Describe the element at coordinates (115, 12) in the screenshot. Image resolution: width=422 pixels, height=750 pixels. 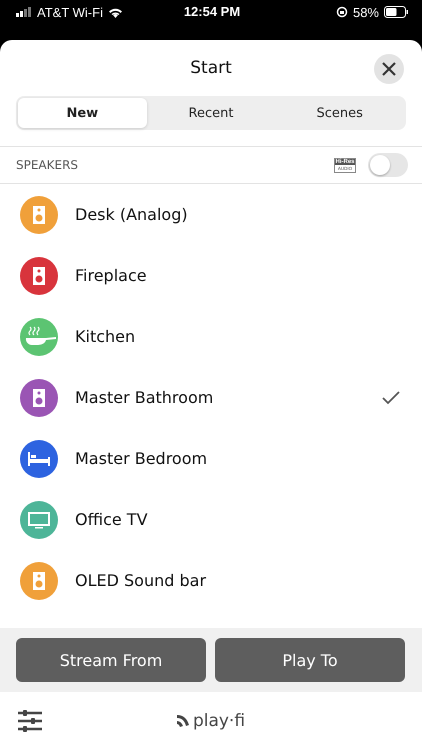
I see `wifi-icon` at that location.